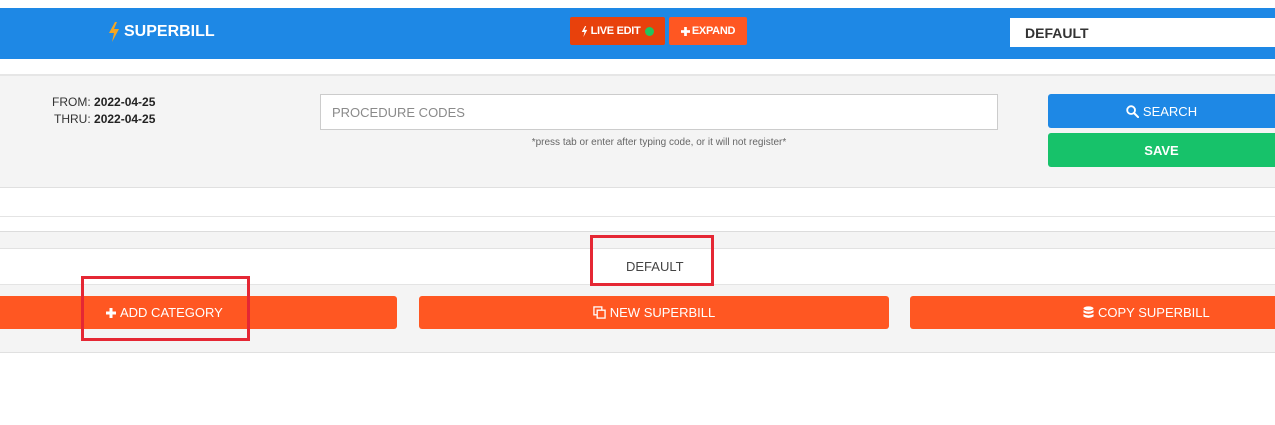 This screenshot has height=425, width=1275. What do you see at coordinates (650, 31) in the screenshot?
I see `live-status-dot-icon` at bounding box center [650, 31].